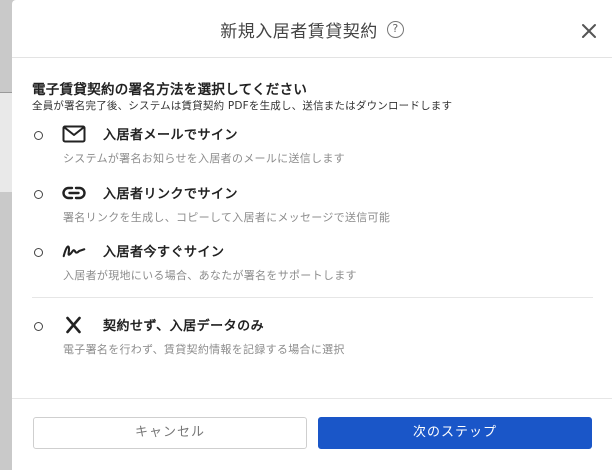  I want to click on dialog-title: 新規入居者賃貸契約, so click(299, 32).